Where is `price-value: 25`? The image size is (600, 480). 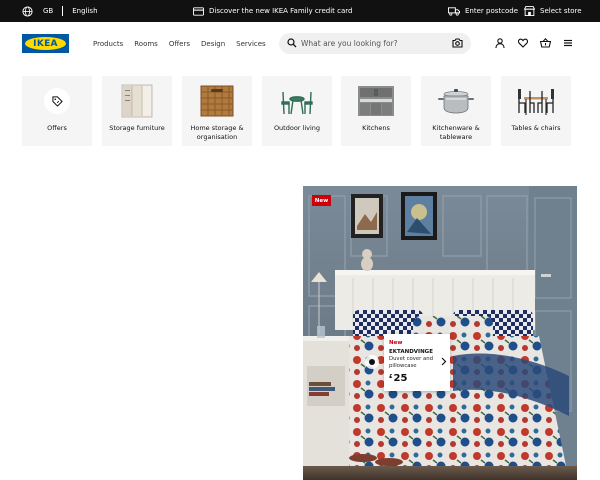
price-value: 25 is located at coordinates (400, 378).